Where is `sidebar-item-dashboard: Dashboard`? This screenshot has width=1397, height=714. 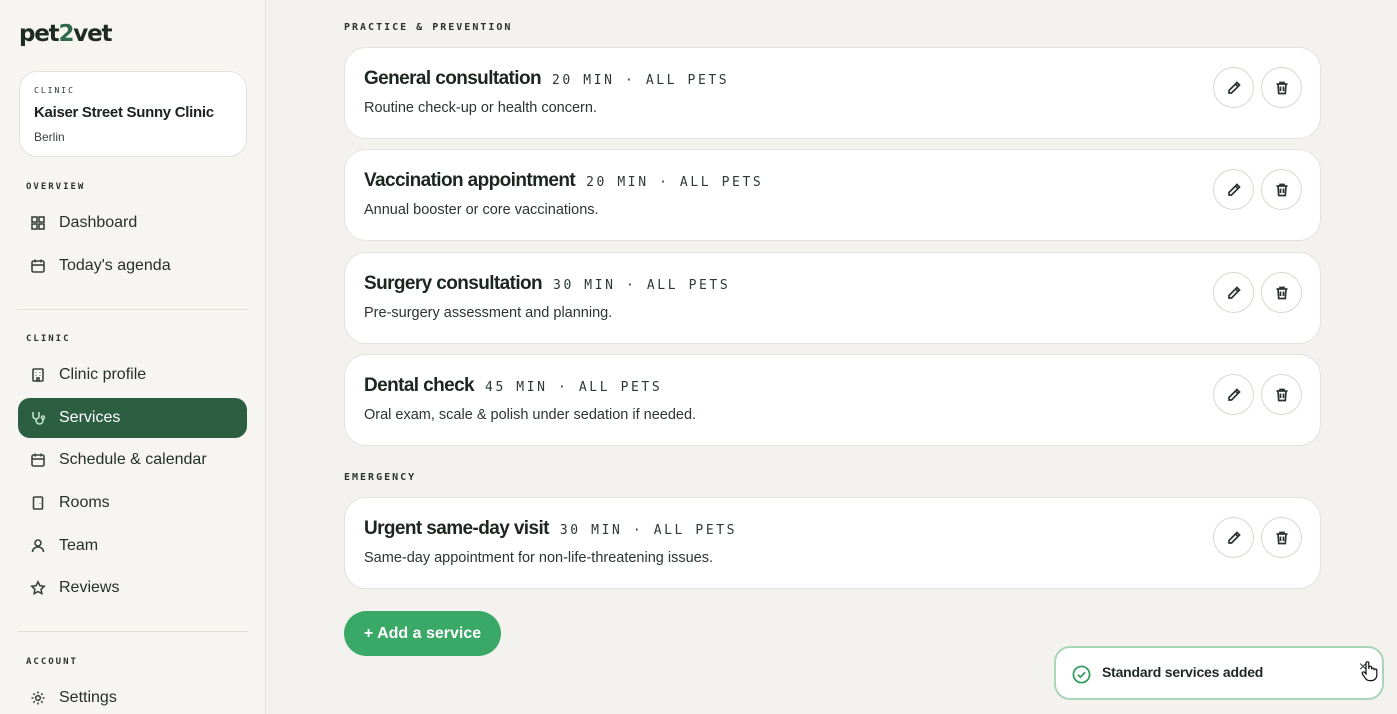 sidebar-item-dashboard: Dashboard is located at coordinates (132, 223).